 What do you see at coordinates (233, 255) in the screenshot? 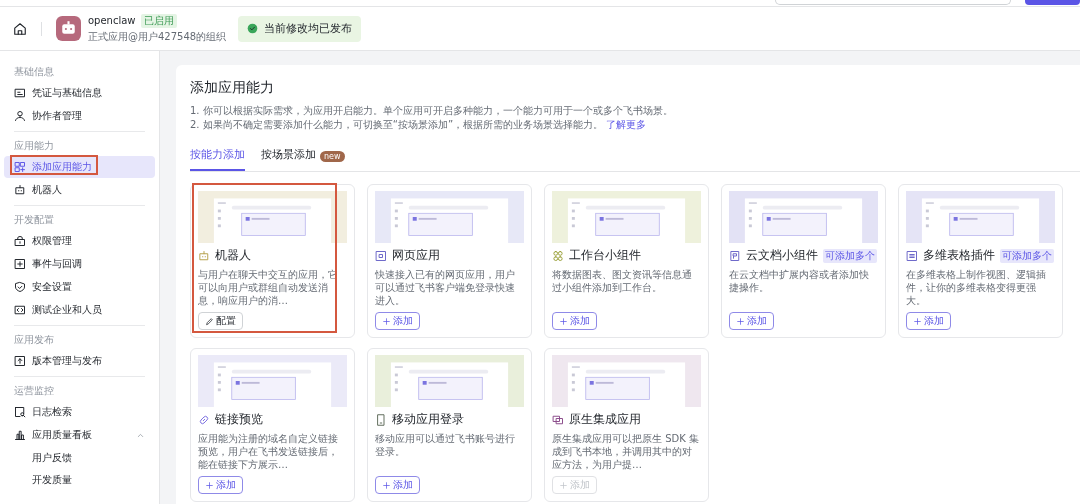
I see `card-title: 机器人` at bounding box center [233, 255].